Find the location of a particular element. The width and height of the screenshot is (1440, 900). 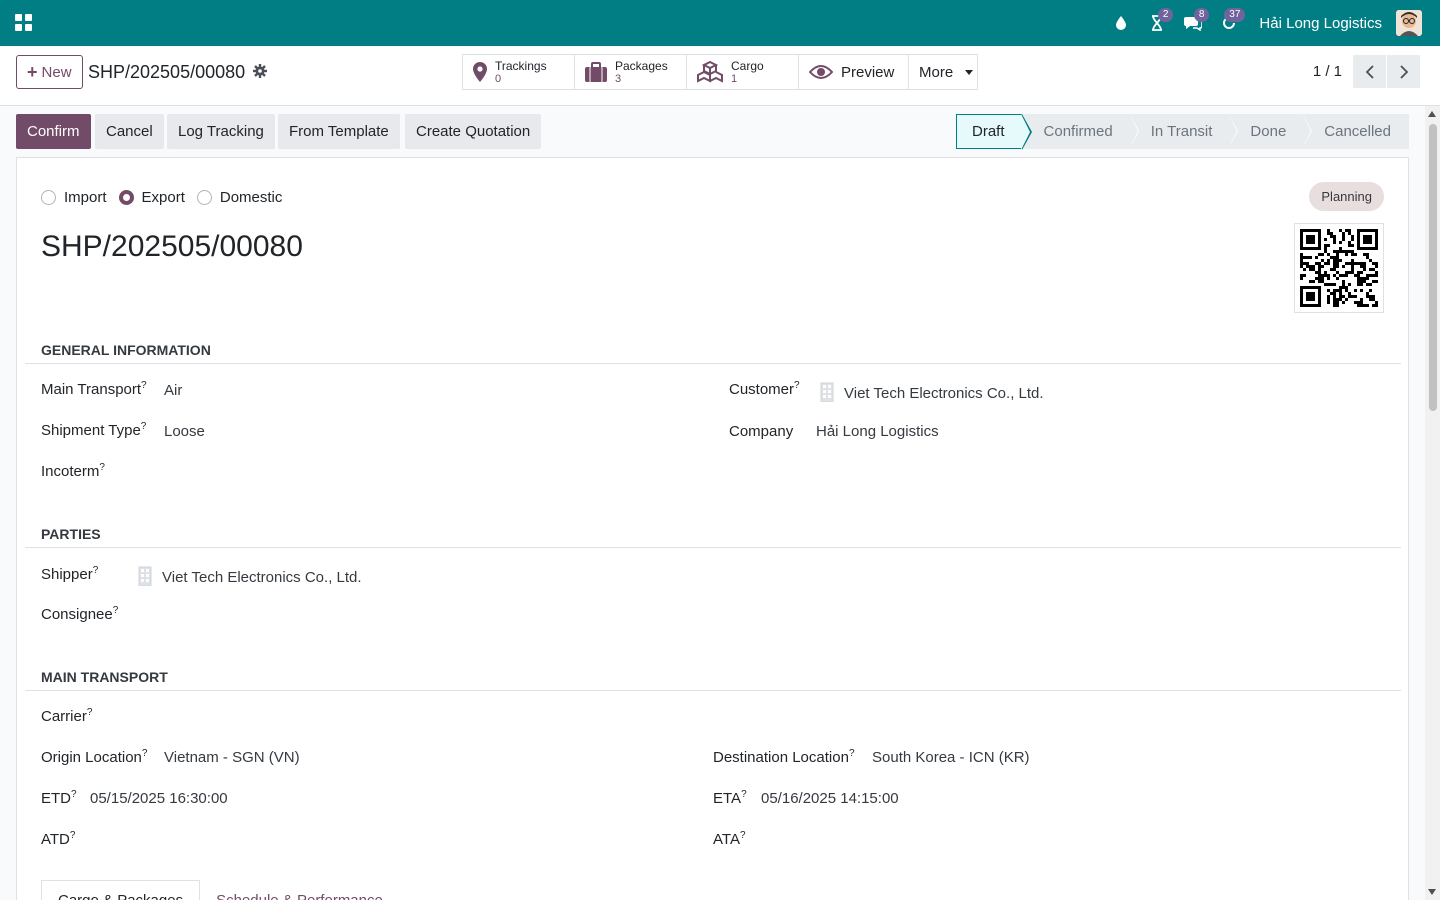

carrier-label: Carrier? is located at coordinates (67, 716).